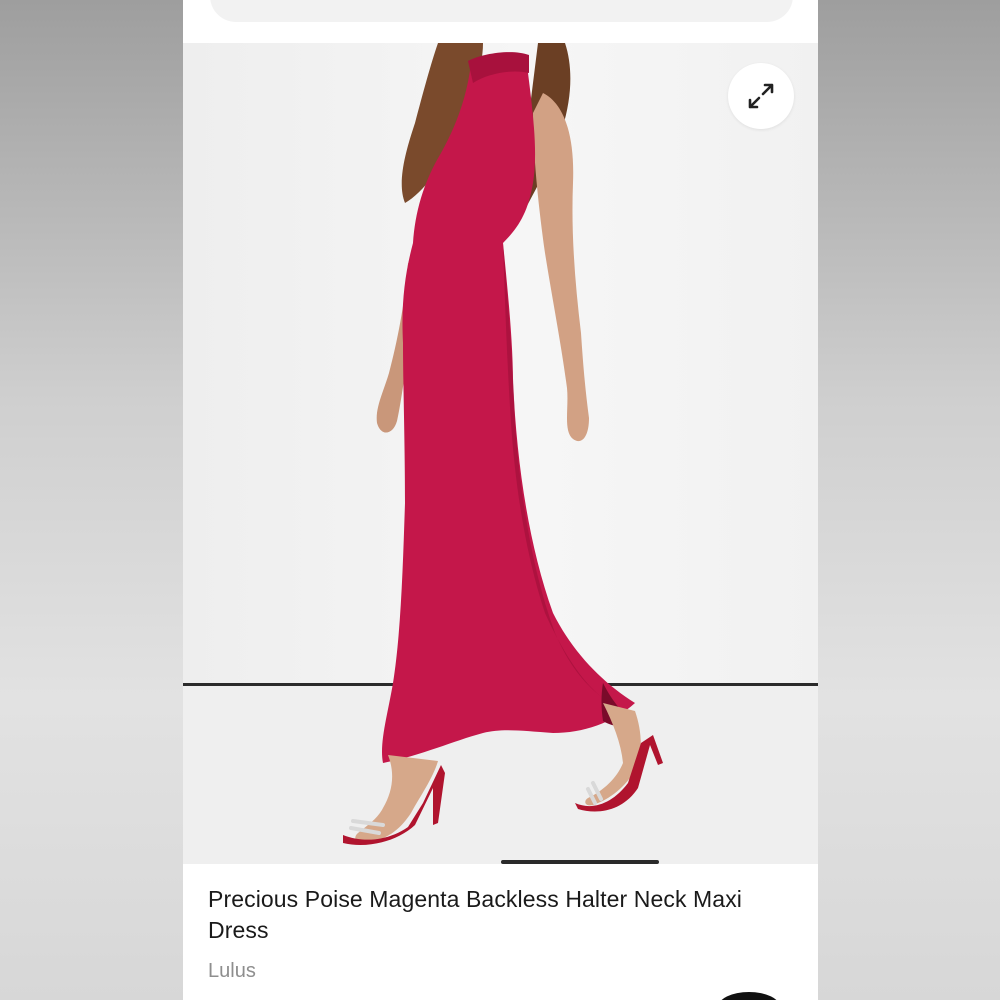 Image resolution: width=1000 pixels, height=1000 pixels. Describe the element at coordinates (232, 971) in the screenshot. I see `brand-name: Lulus` at that location.